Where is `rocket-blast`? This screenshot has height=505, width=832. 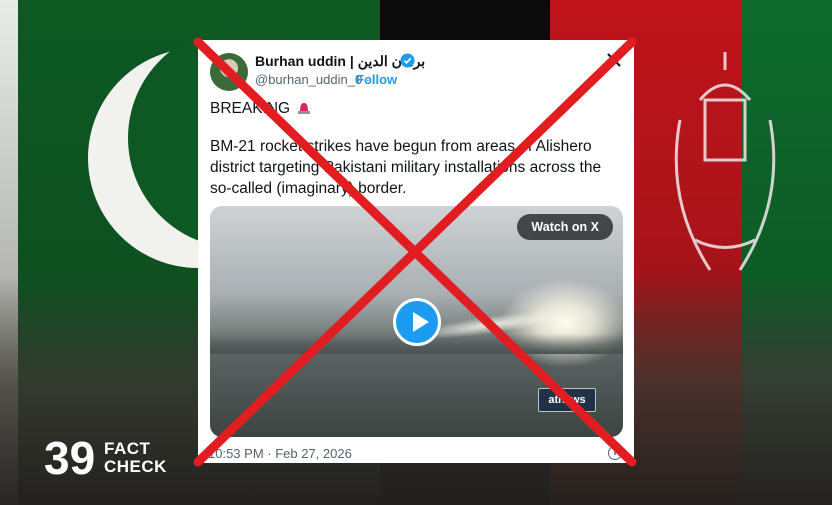 rocket-blast is located at coordinates (561, 323).